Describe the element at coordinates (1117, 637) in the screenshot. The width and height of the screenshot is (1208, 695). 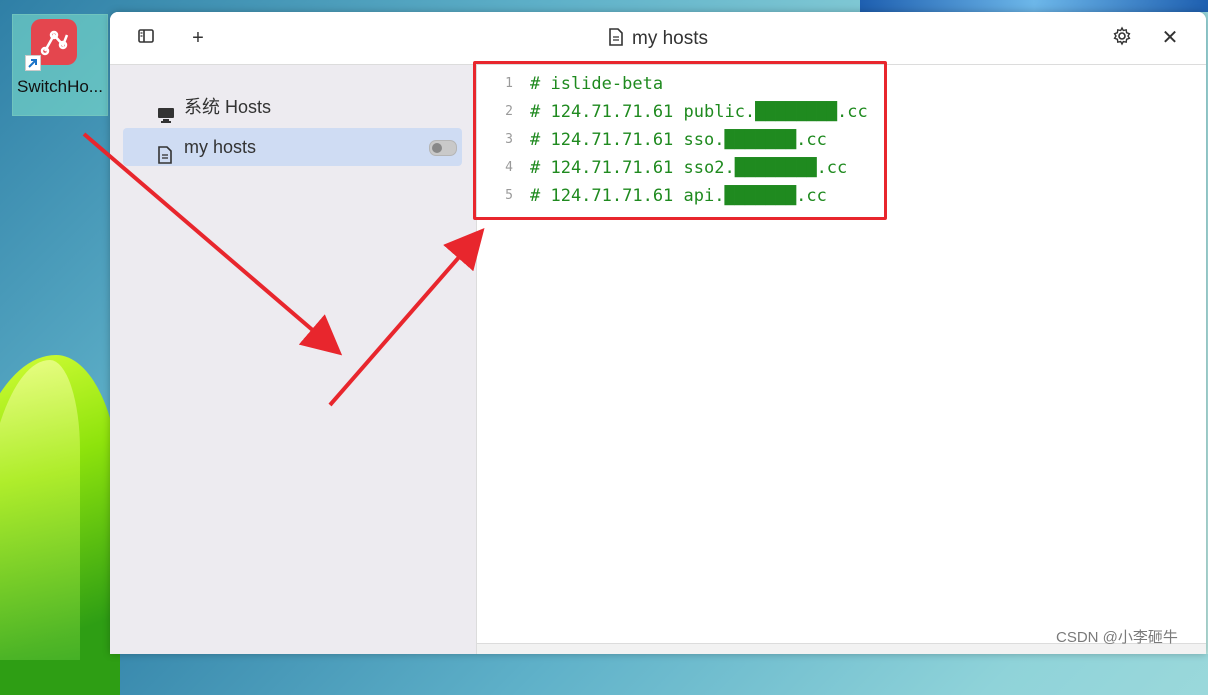
I see `watermark: CSDN @小李砸牛` at that location.